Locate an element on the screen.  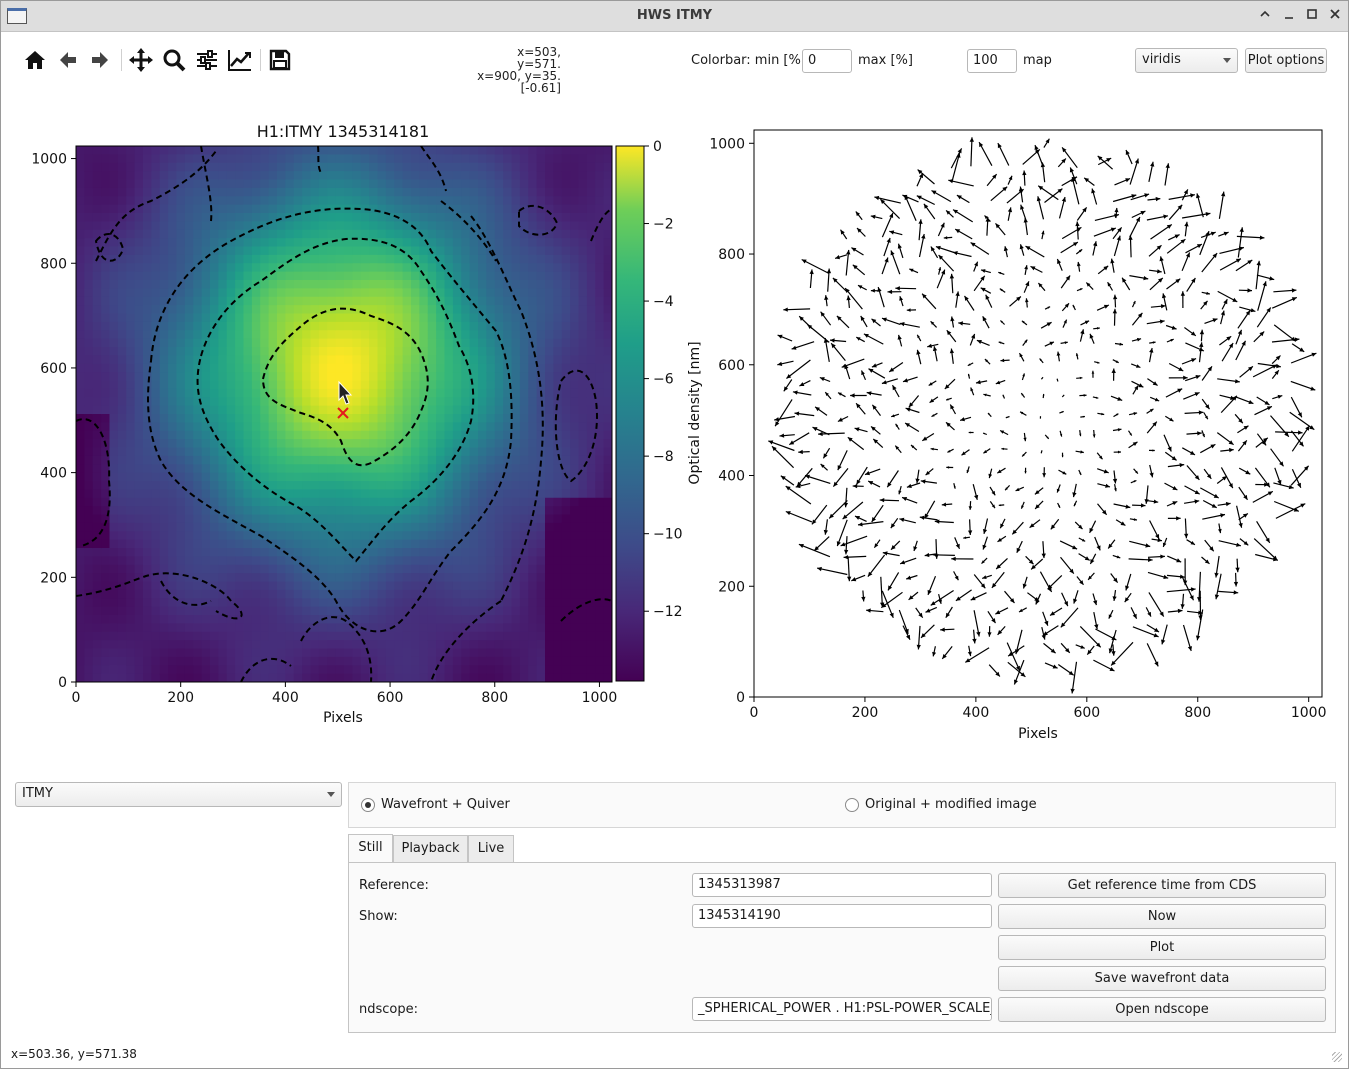
edit-axes-icon is located at coordinates (240, 60).